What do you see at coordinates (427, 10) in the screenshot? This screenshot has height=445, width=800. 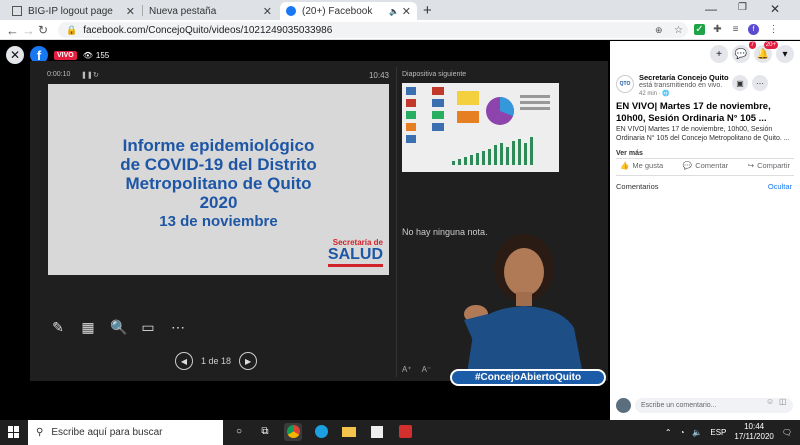 I see `new-tab-button: +` at bounding box center [427, 10].